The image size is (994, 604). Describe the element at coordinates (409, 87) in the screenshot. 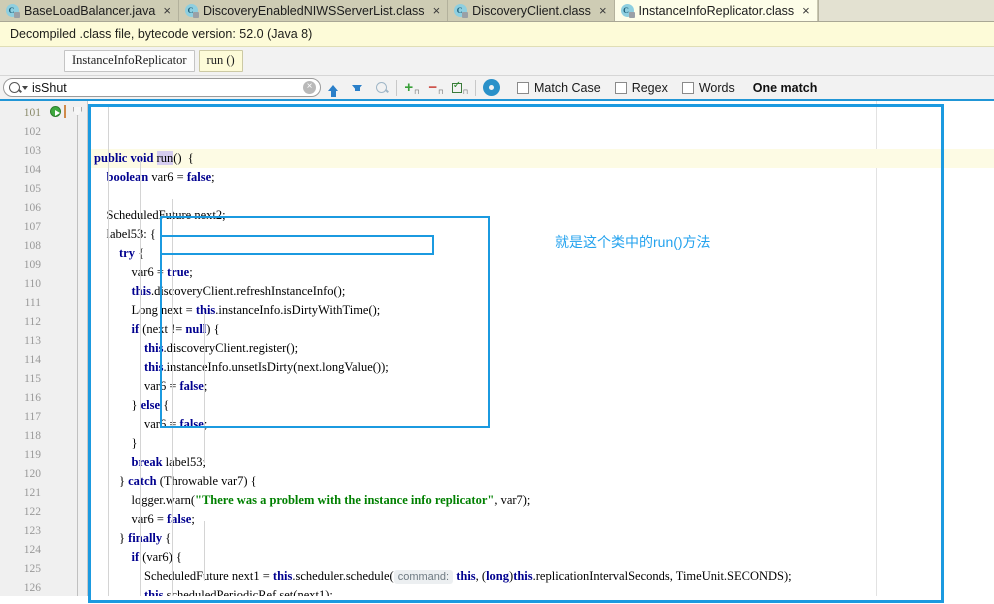

I see `add-filter-icon: +` at that location.